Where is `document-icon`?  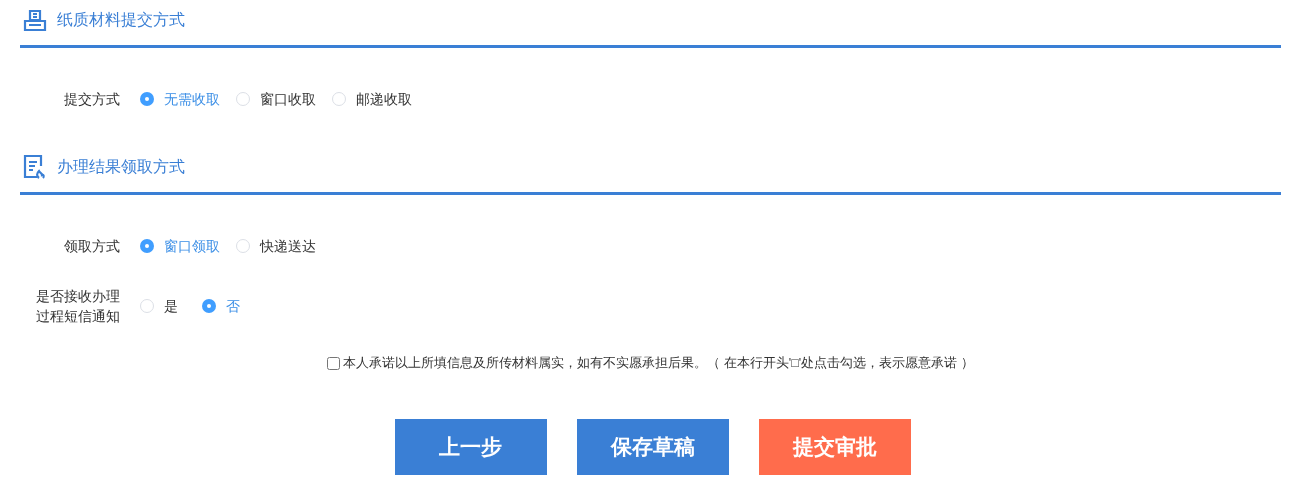 document-icon is located at coordinates (35, 167).